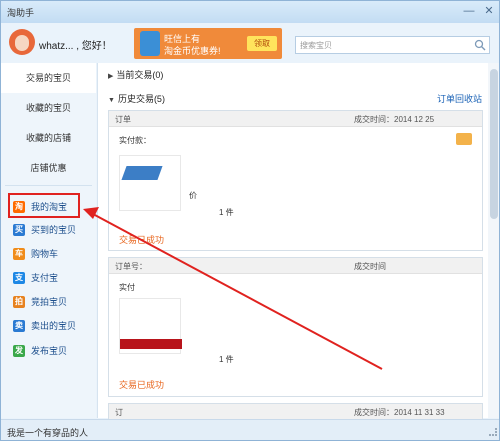 This screenshot has width=500, height=441. What do you see at coordinates (140, 75) in the screenshot?
I see `current-trades-label: 当前交易(0)` at bounding box center [140, 75].